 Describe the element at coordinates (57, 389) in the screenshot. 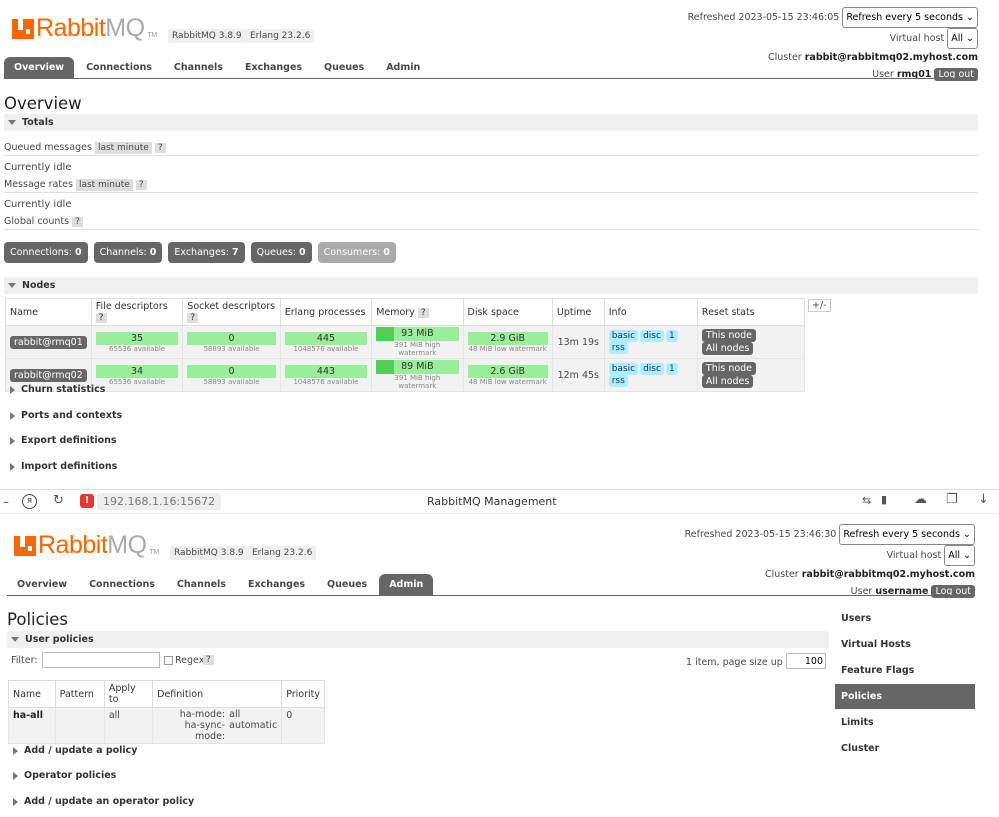

I see `churn-statistics-toggle: Churn statistics` at that location.